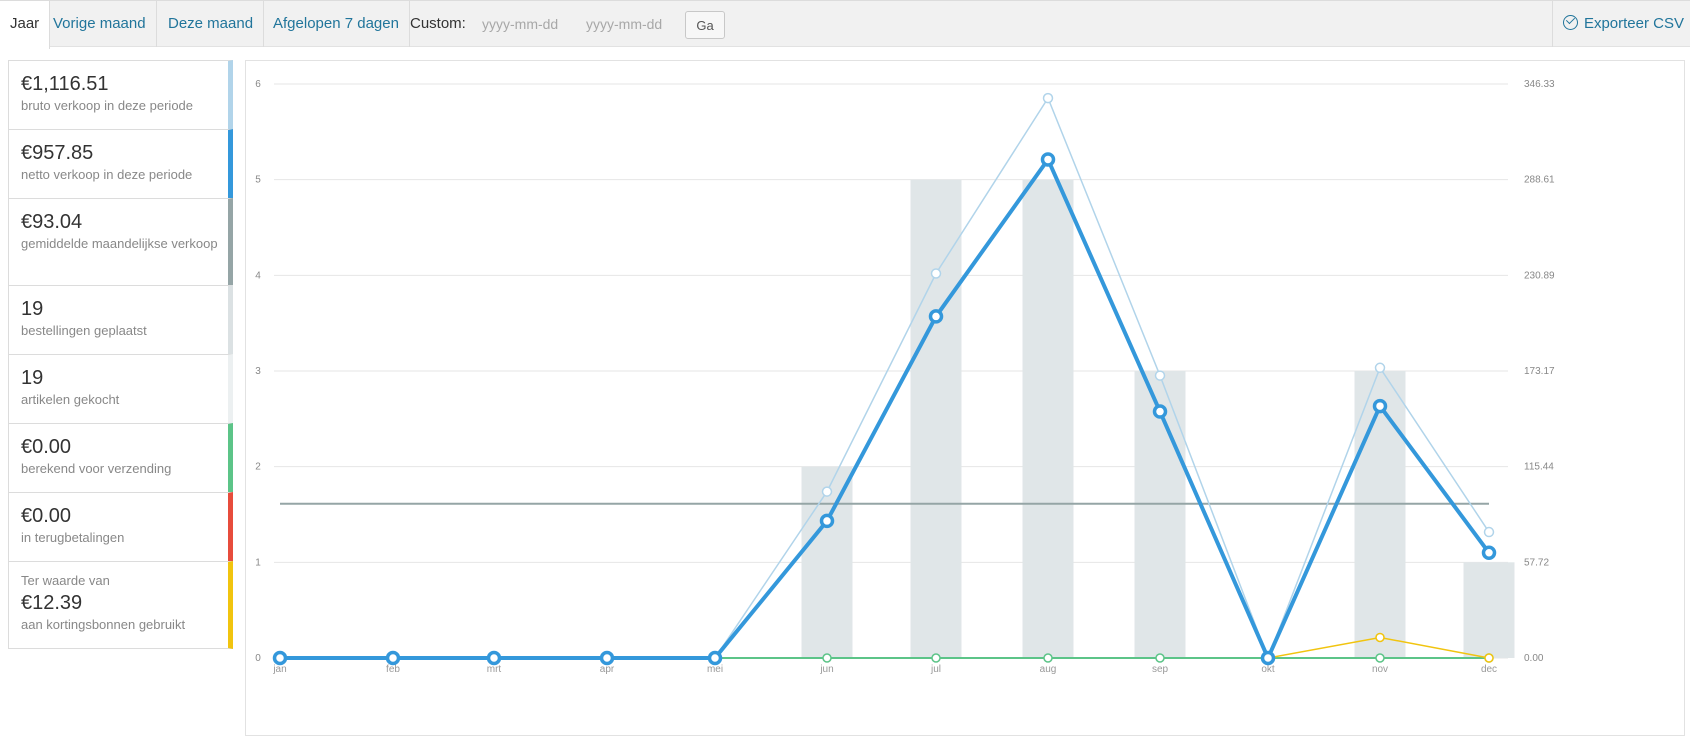 The width and height of the screenshot is (1690, 743). What do you see at coordinates (258, 658) in the screenshot?
I see `left-axis-tick-label: 0` at bounding box center [258, 658].